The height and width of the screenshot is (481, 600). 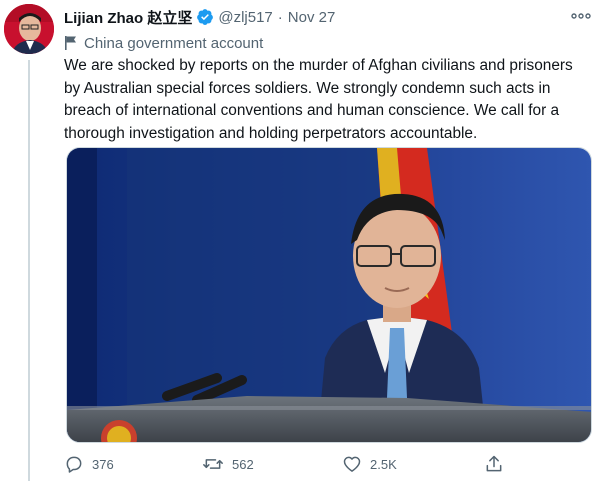 What do you see at coordinates (128, 17) in the screenshot?
I see `author-display-name: Lijian Zhao 赵立坚` at bounding box center [128, 17].